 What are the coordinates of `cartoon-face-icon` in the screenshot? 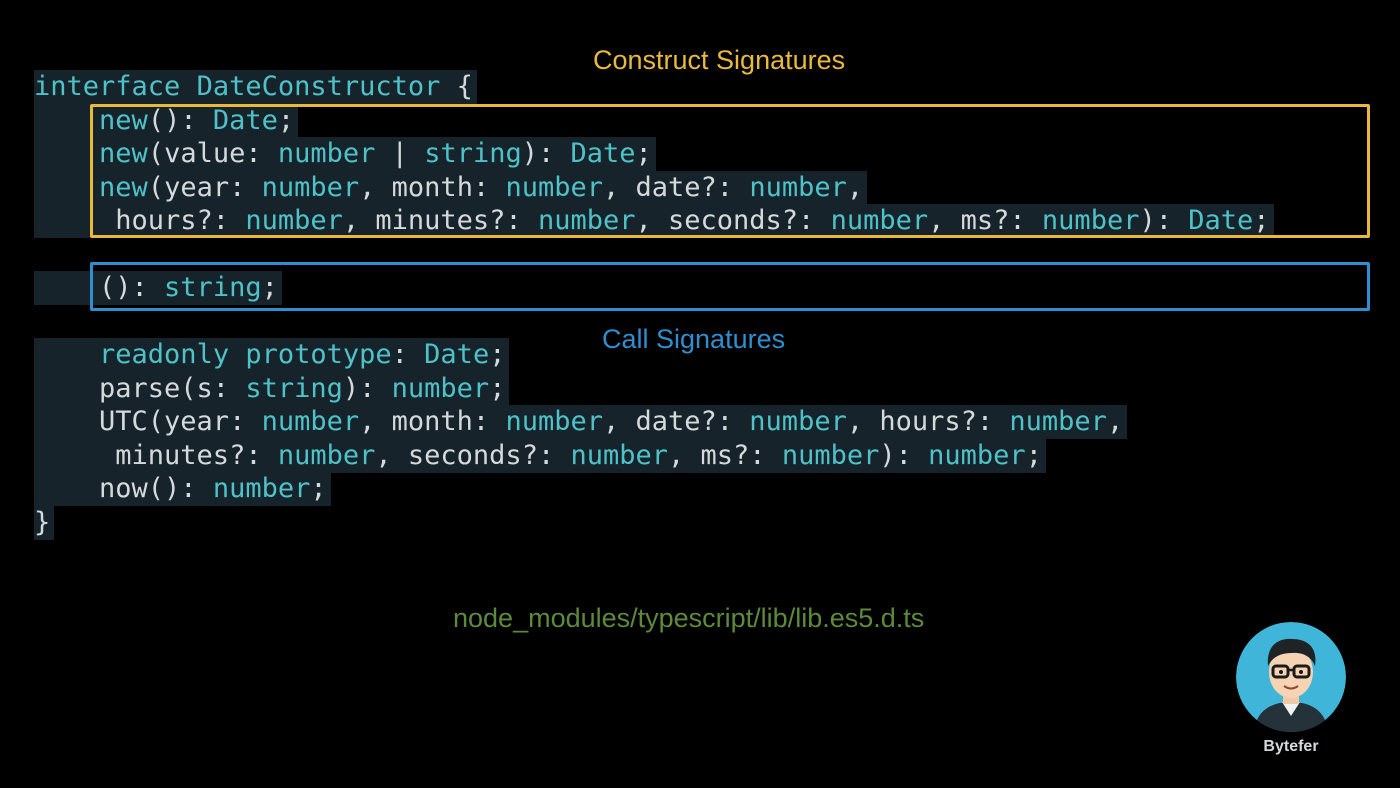 It's located at (1291, 677).